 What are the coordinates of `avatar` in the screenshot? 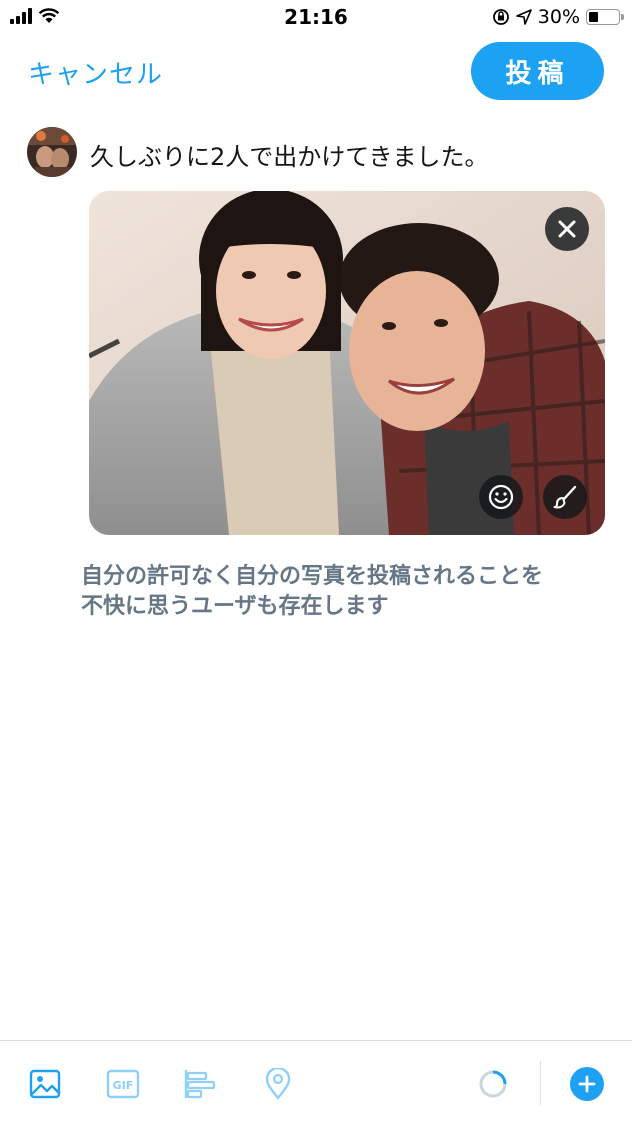 It's located at (52, 152).